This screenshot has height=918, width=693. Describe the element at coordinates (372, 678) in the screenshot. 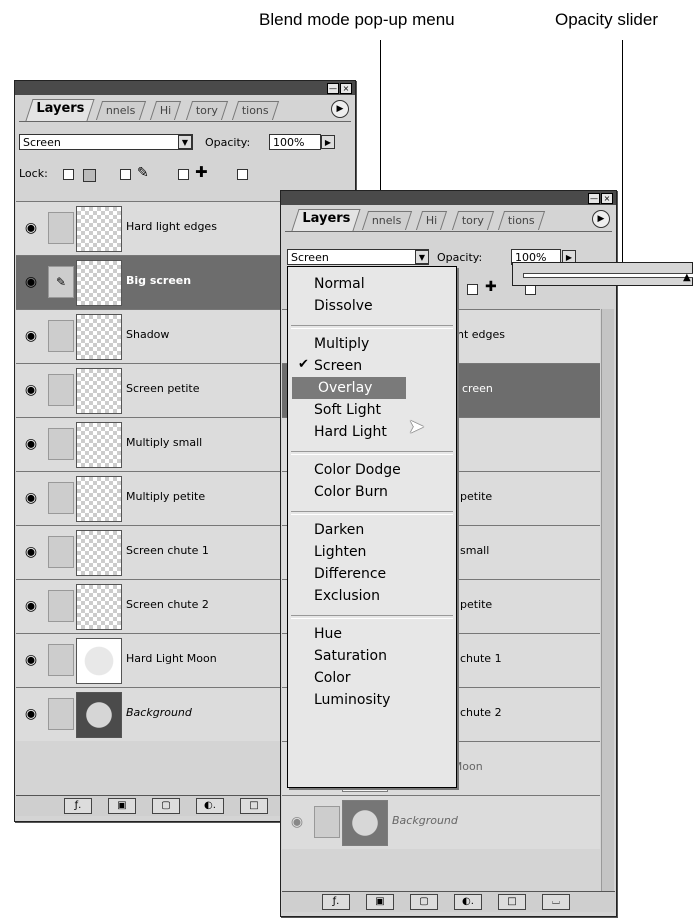

I see `menu-item-color: Color` at that location.